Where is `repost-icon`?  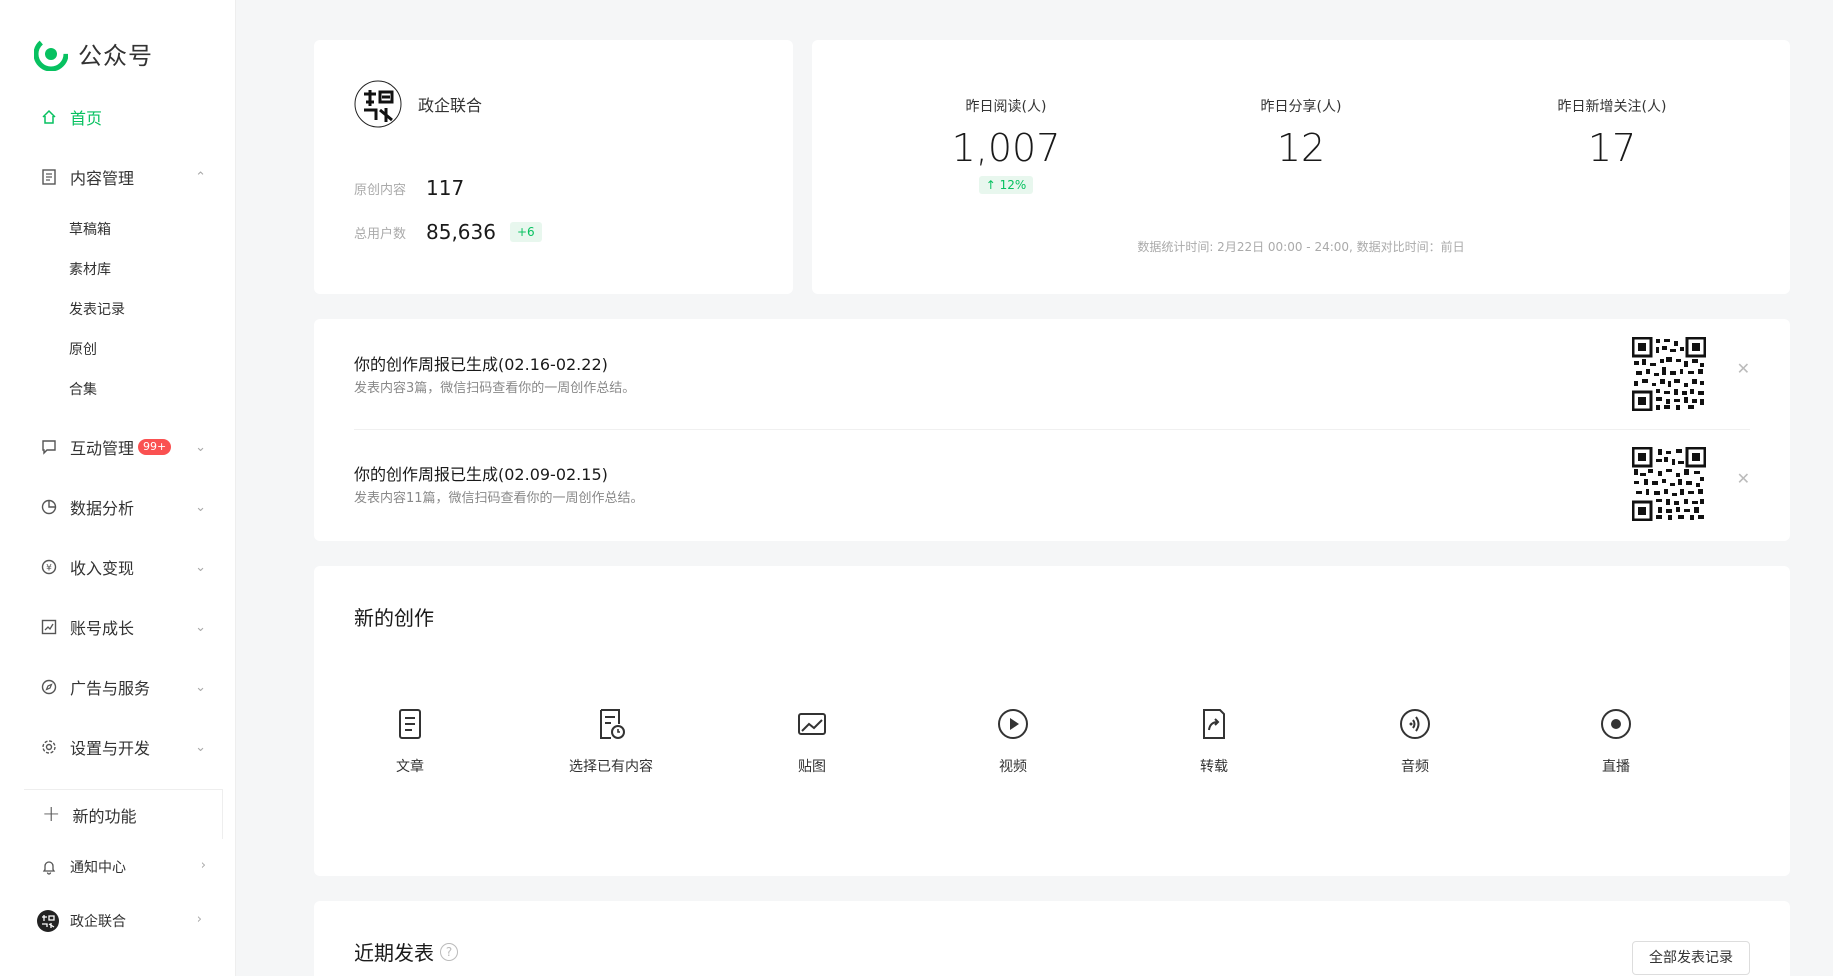 repost-icon is located at coordinates (1214, 724).